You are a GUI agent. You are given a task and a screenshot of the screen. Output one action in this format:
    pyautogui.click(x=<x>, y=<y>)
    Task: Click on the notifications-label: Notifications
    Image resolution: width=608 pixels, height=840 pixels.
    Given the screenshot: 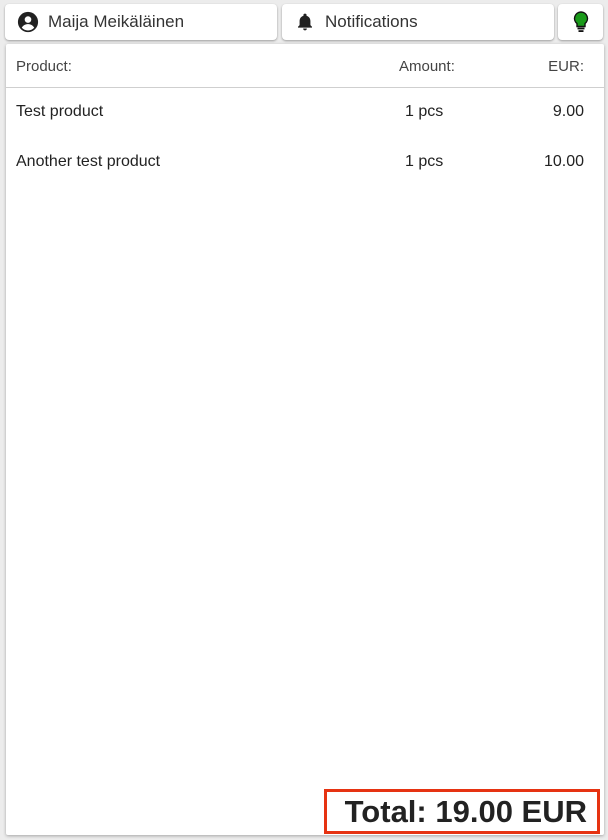 What is the action you would take?
    pyautogui.click(x=371, y=21)
    